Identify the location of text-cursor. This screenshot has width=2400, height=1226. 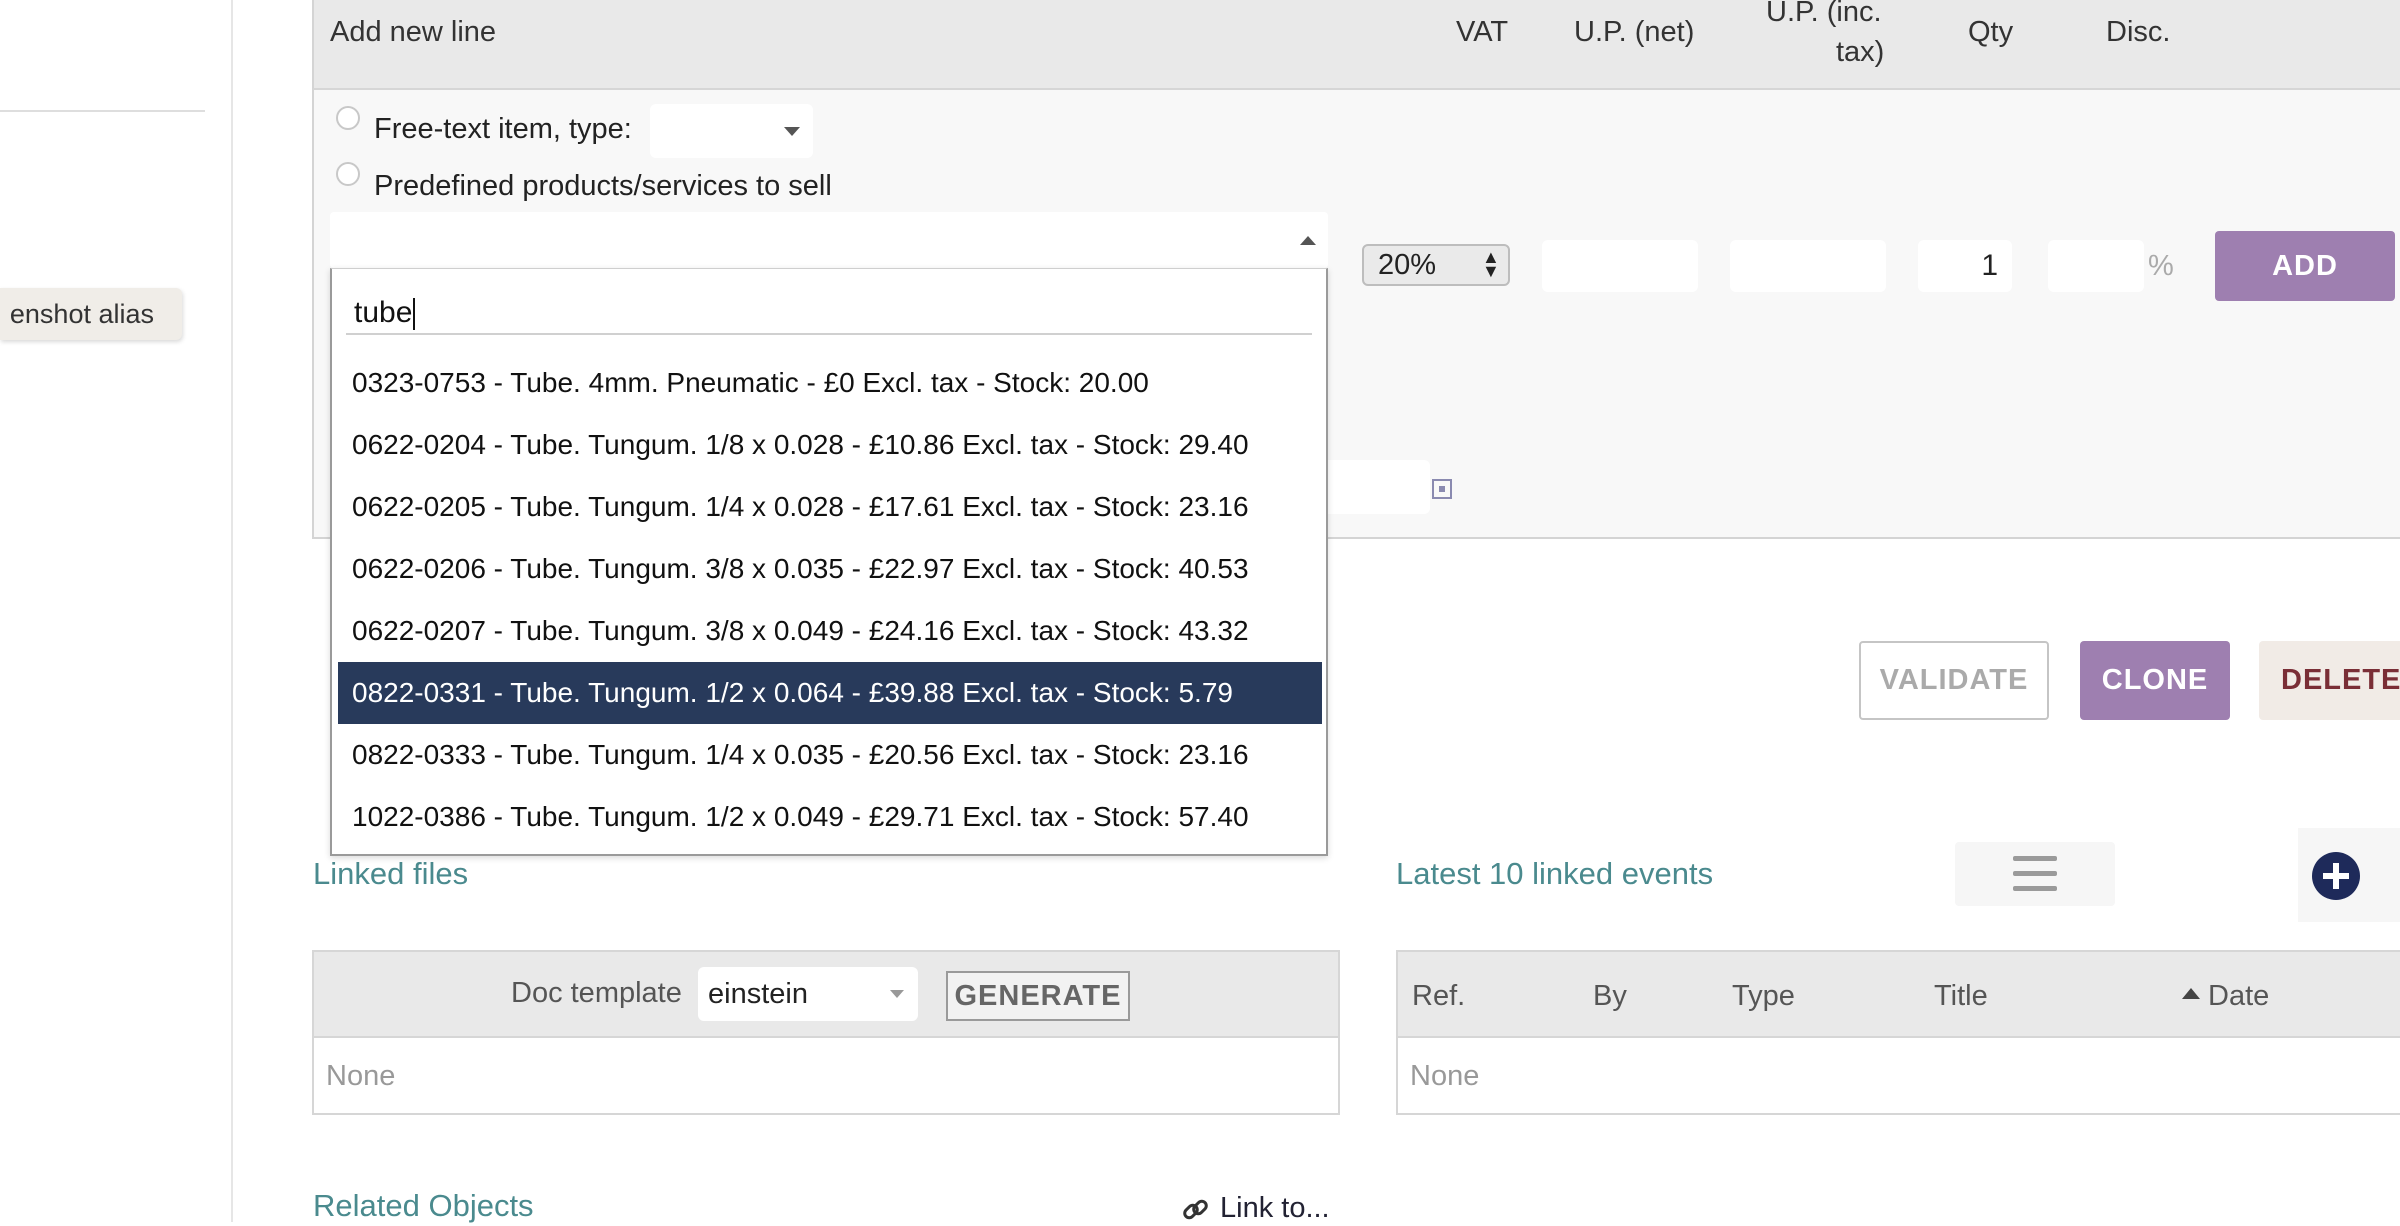
(414, 314).